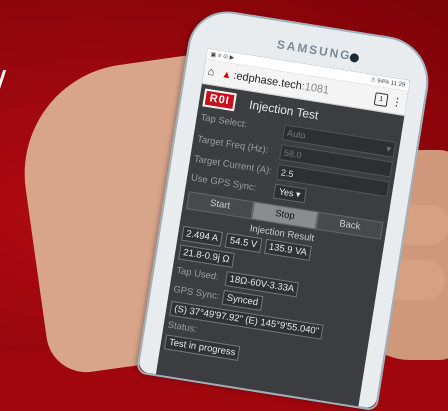 The image size is (448, 411). I want to click on gps-sync-select: Yes ▾, so click(289, 193).